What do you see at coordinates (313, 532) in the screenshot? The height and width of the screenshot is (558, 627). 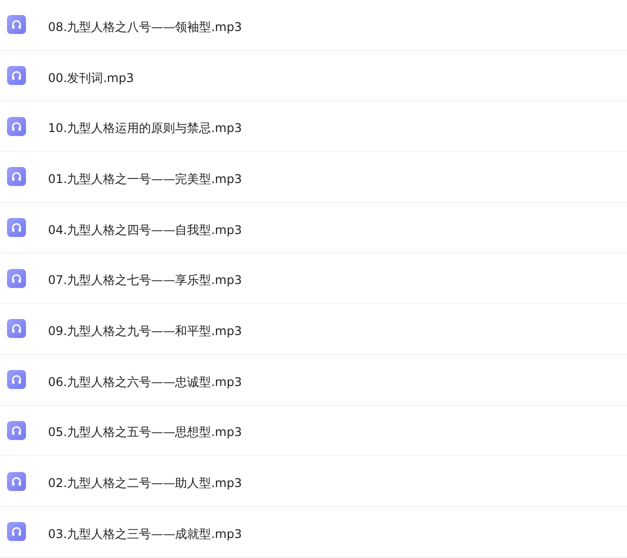 I see `file-row: 03.九型人格之三号——成就型.mp3` at bounding box center [313, 532].